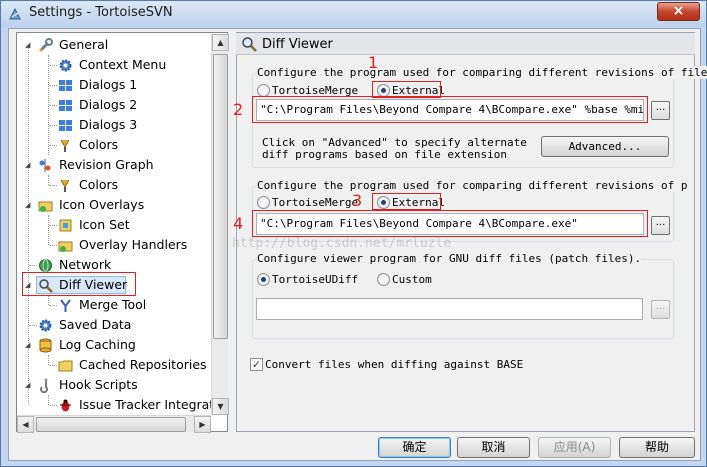 Image resolution: width=707 pixels, height=467 pixels. What do you see at coordinates (114, 65) in the screenshot?
I see `tree-item-context-menu: Context Menu` at bounding box center [114, 65].